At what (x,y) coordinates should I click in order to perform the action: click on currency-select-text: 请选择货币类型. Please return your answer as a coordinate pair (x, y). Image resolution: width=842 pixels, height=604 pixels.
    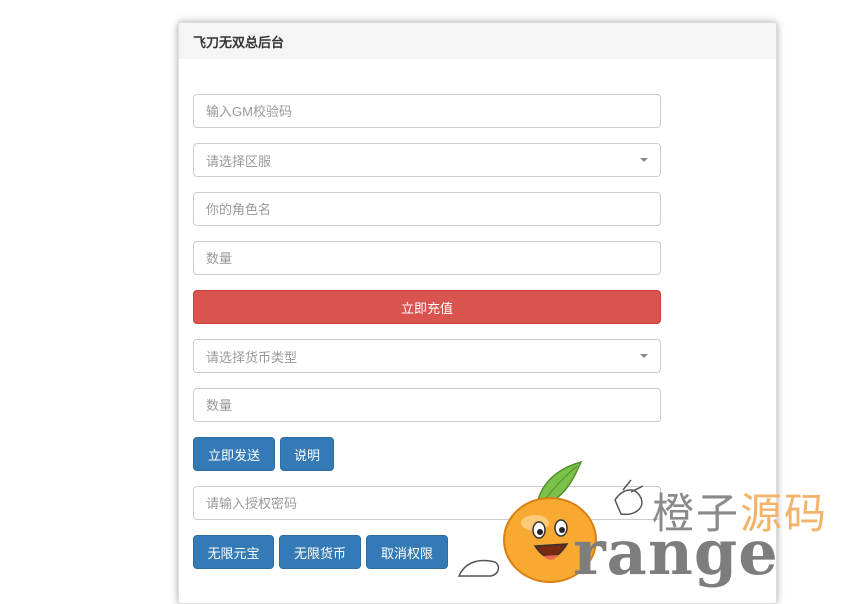
    Looking at the image, I should click on (252, 357).